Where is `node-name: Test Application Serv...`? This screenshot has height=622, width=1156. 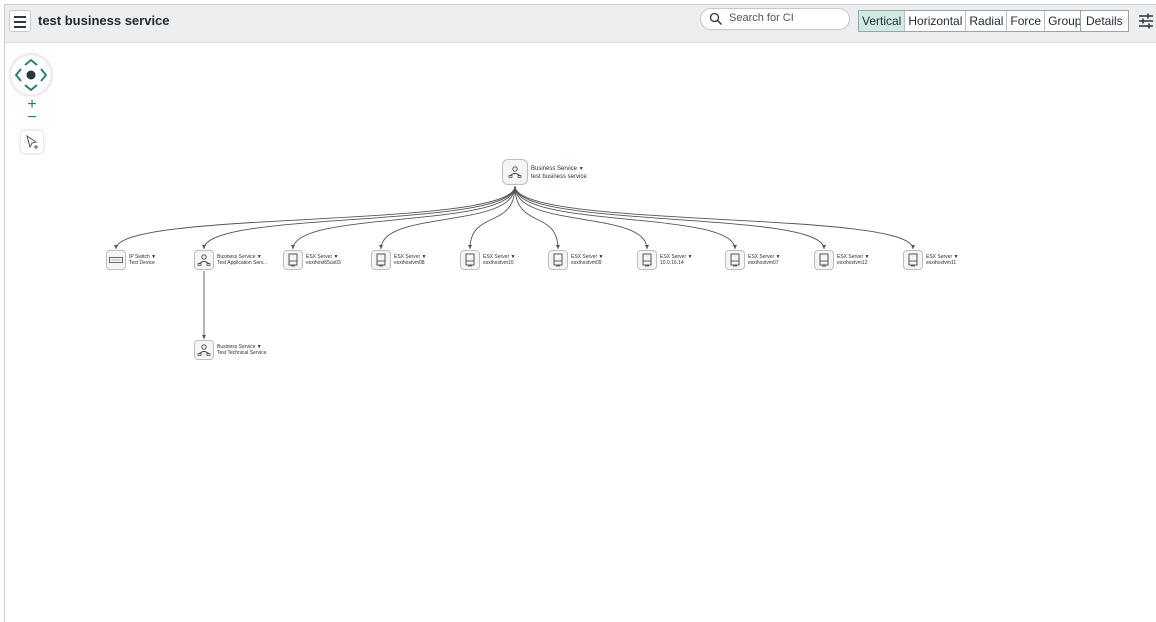
node-name: Test Application Serv... is located at coordinates (242, 263).